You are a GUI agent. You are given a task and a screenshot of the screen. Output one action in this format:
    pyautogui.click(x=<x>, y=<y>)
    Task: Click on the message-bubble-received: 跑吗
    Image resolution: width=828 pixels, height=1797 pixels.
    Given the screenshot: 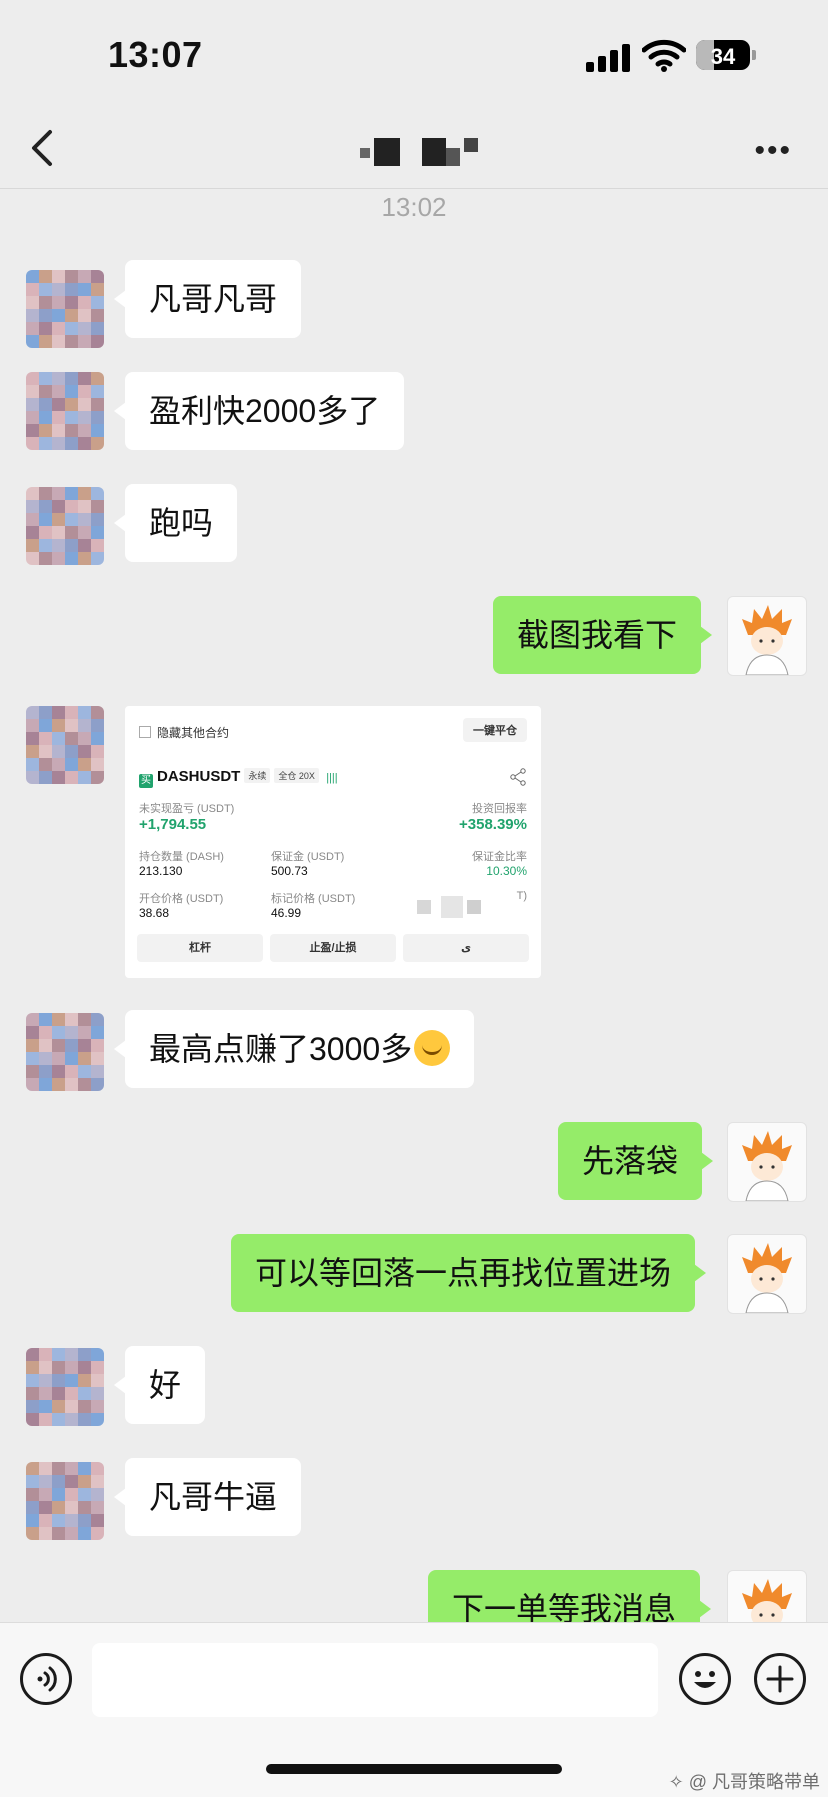 What is the action you would take?
    pyautogui.click(x=175, y=523)
    